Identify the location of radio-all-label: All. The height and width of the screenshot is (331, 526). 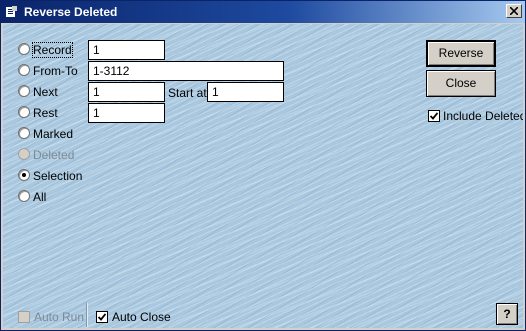
(39, 197).